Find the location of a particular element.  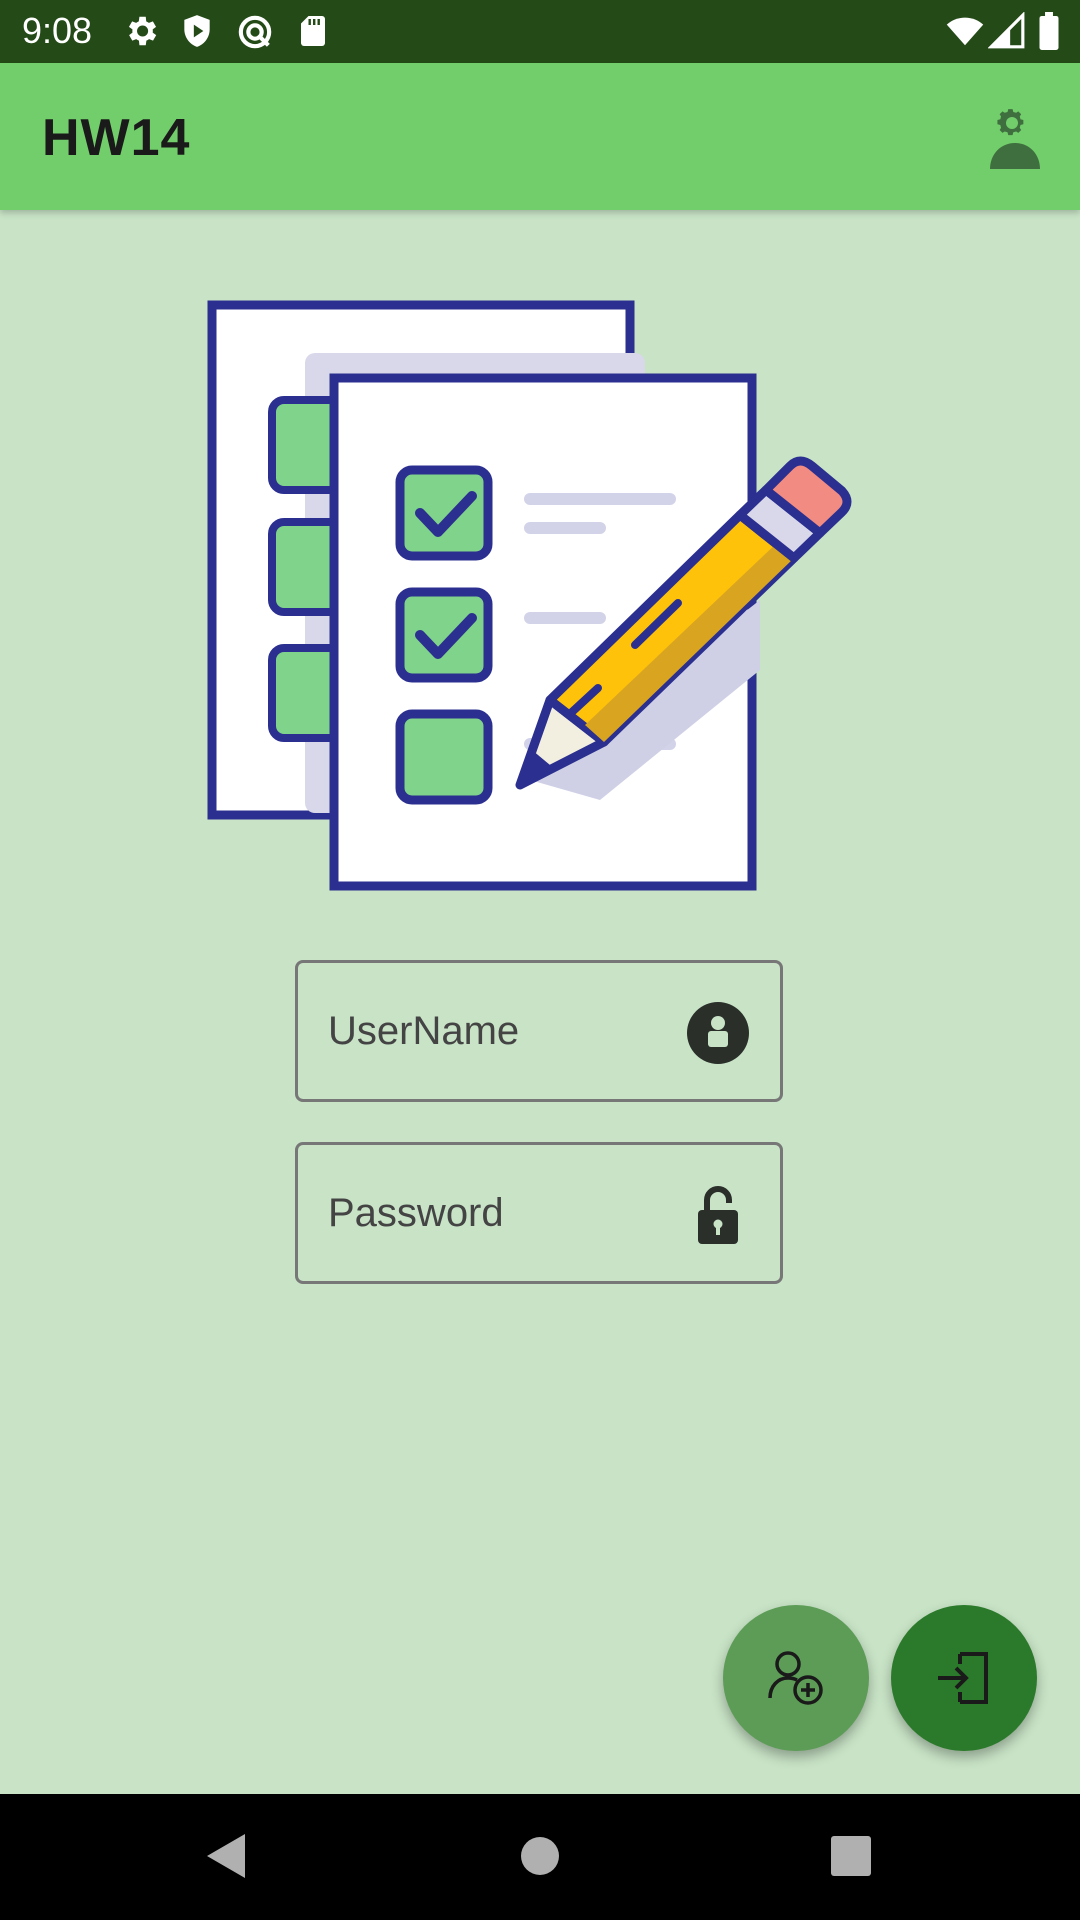

recents-icon is located at coordinates (851, 1856).